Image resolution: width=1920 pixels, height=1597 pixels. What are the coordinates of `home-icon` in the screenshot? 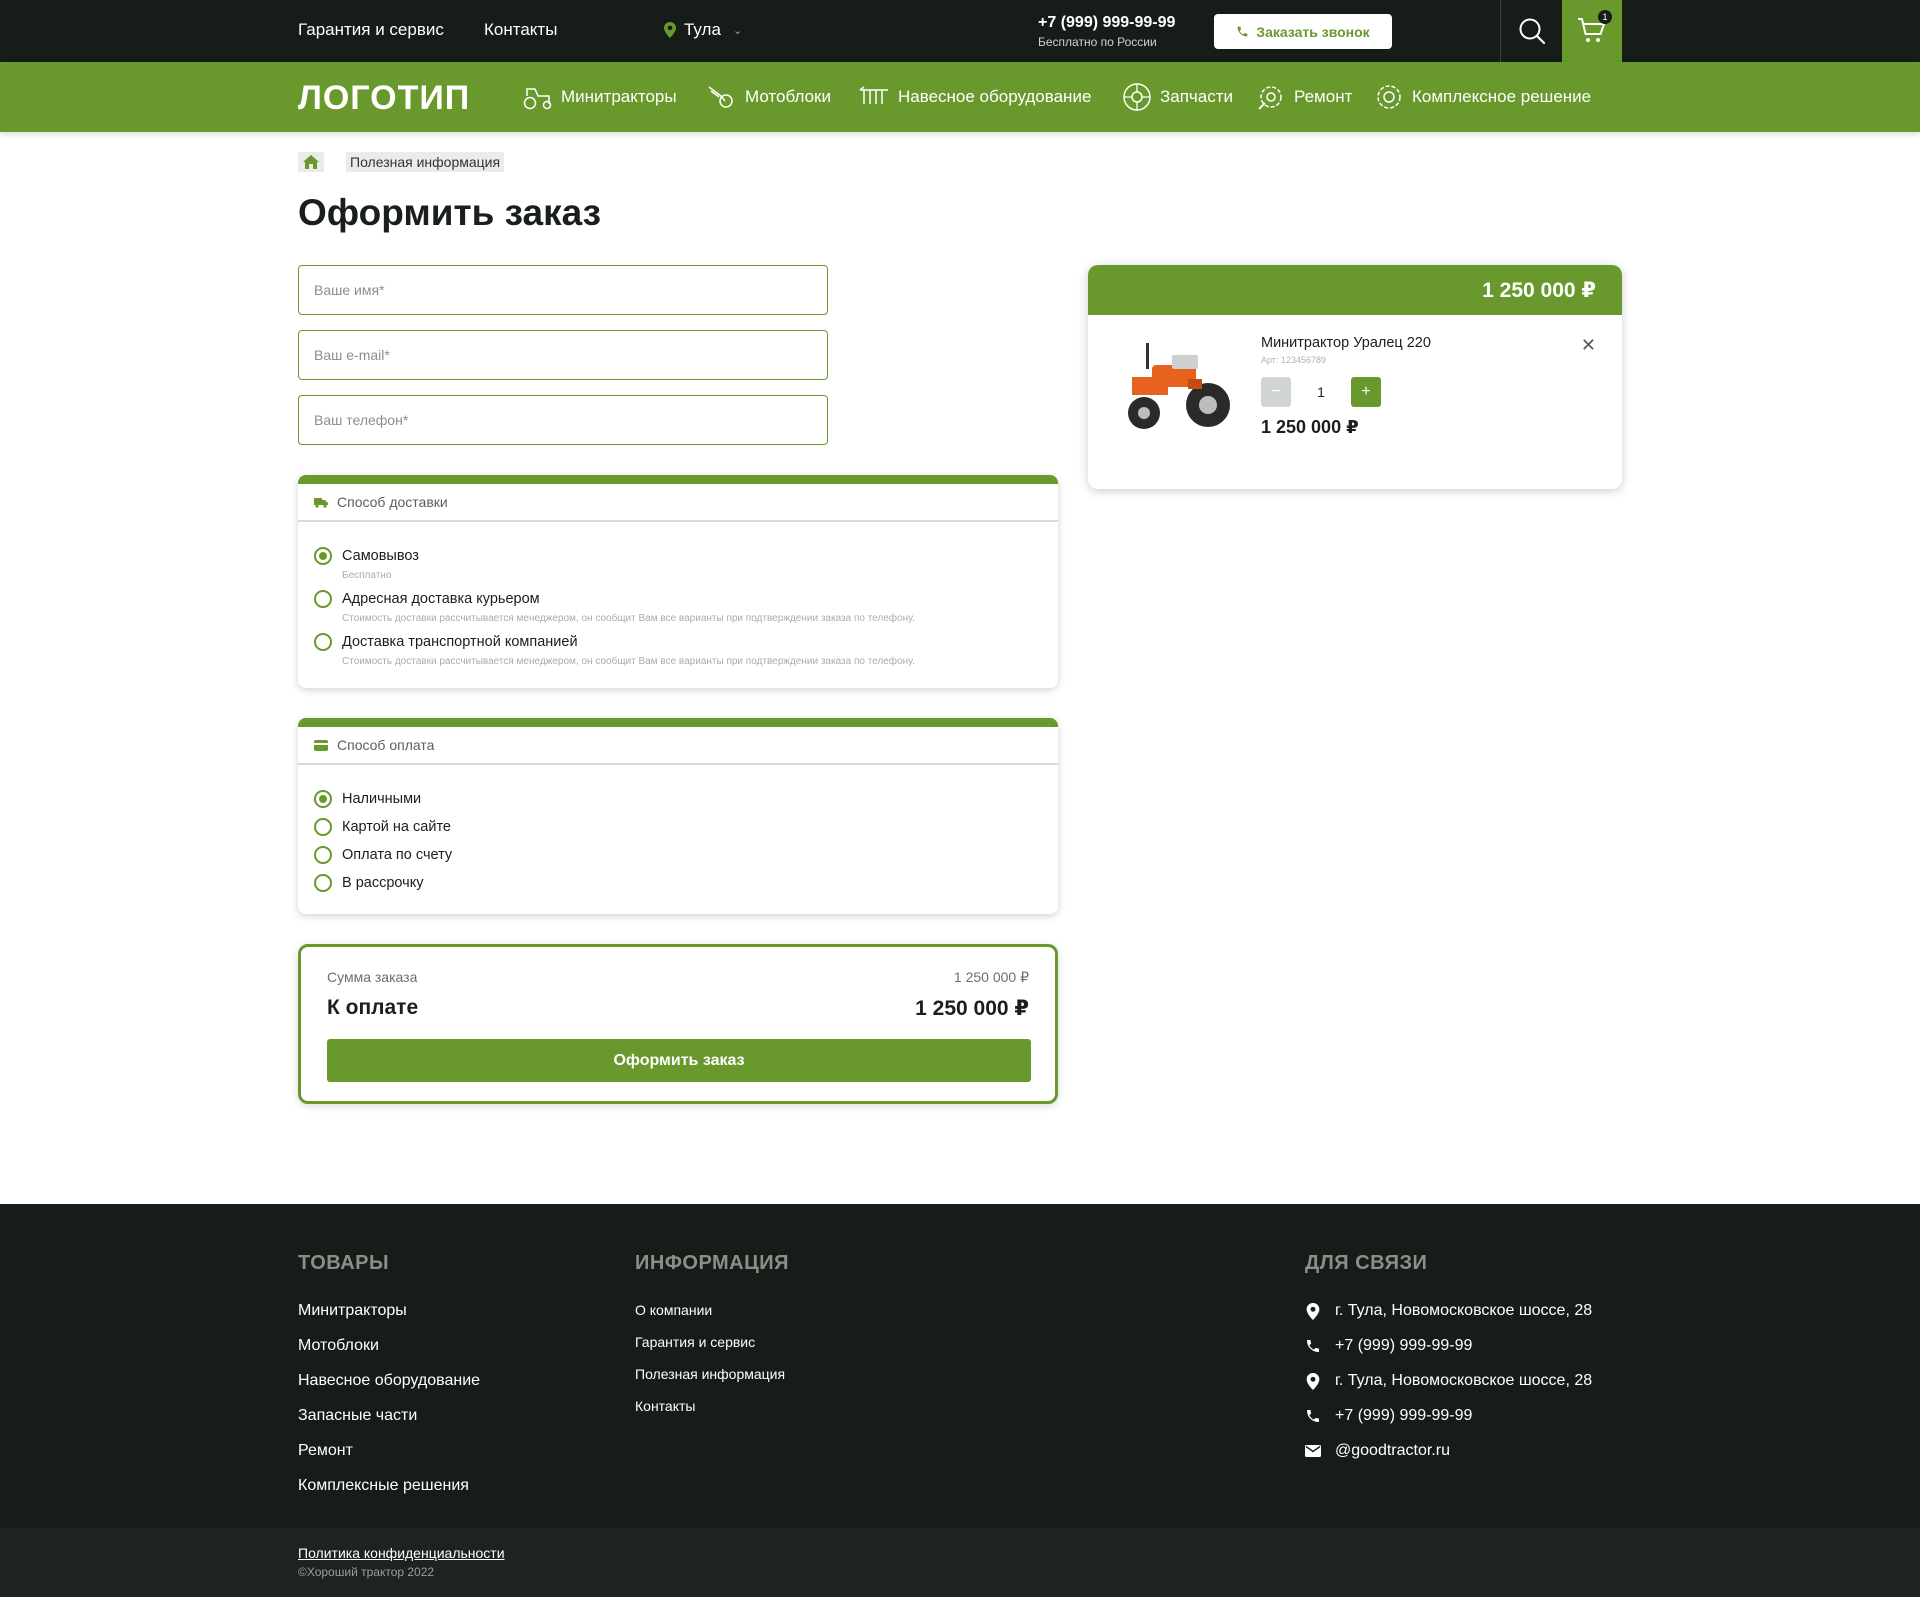 It's located at (311, 162).